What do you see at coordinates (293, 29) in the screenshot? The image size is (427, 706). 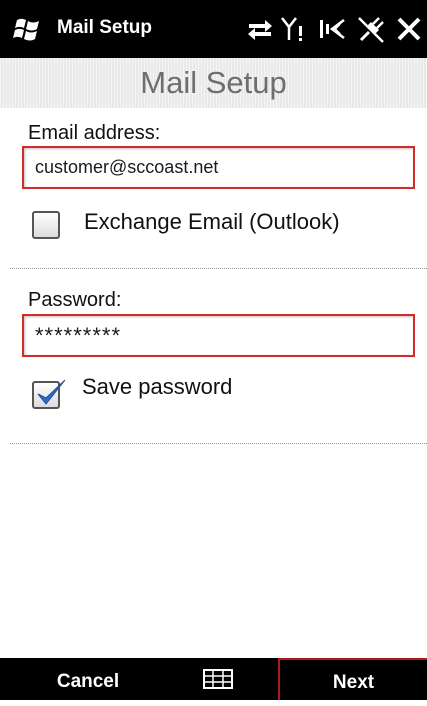 I see `signal-icon` at bounding box center [293, 29].